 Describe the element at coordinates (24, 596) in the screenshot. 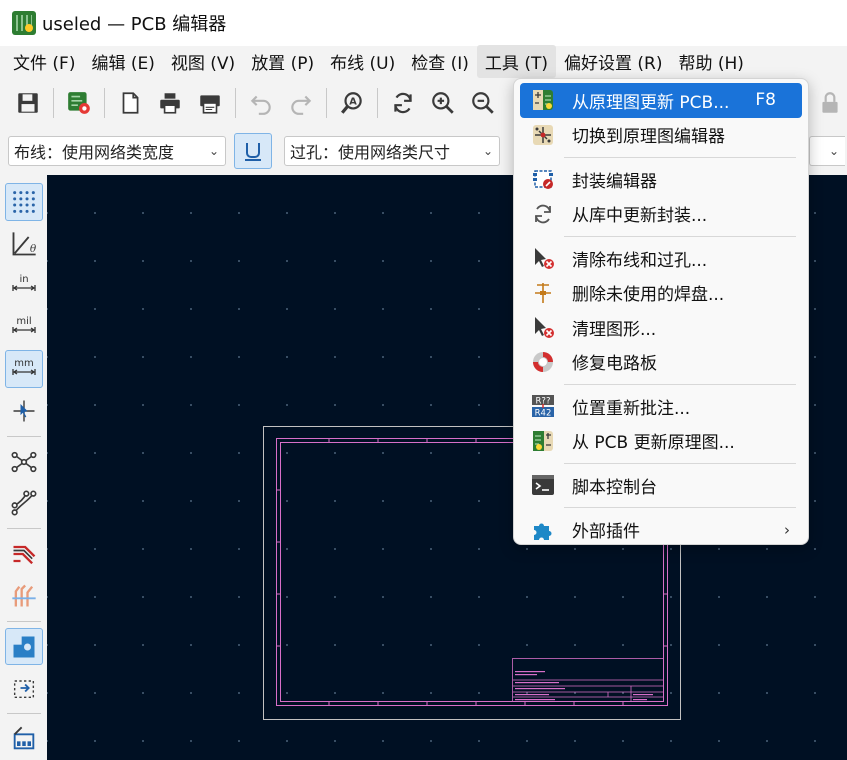

I see `net-inspector-button` at that location.